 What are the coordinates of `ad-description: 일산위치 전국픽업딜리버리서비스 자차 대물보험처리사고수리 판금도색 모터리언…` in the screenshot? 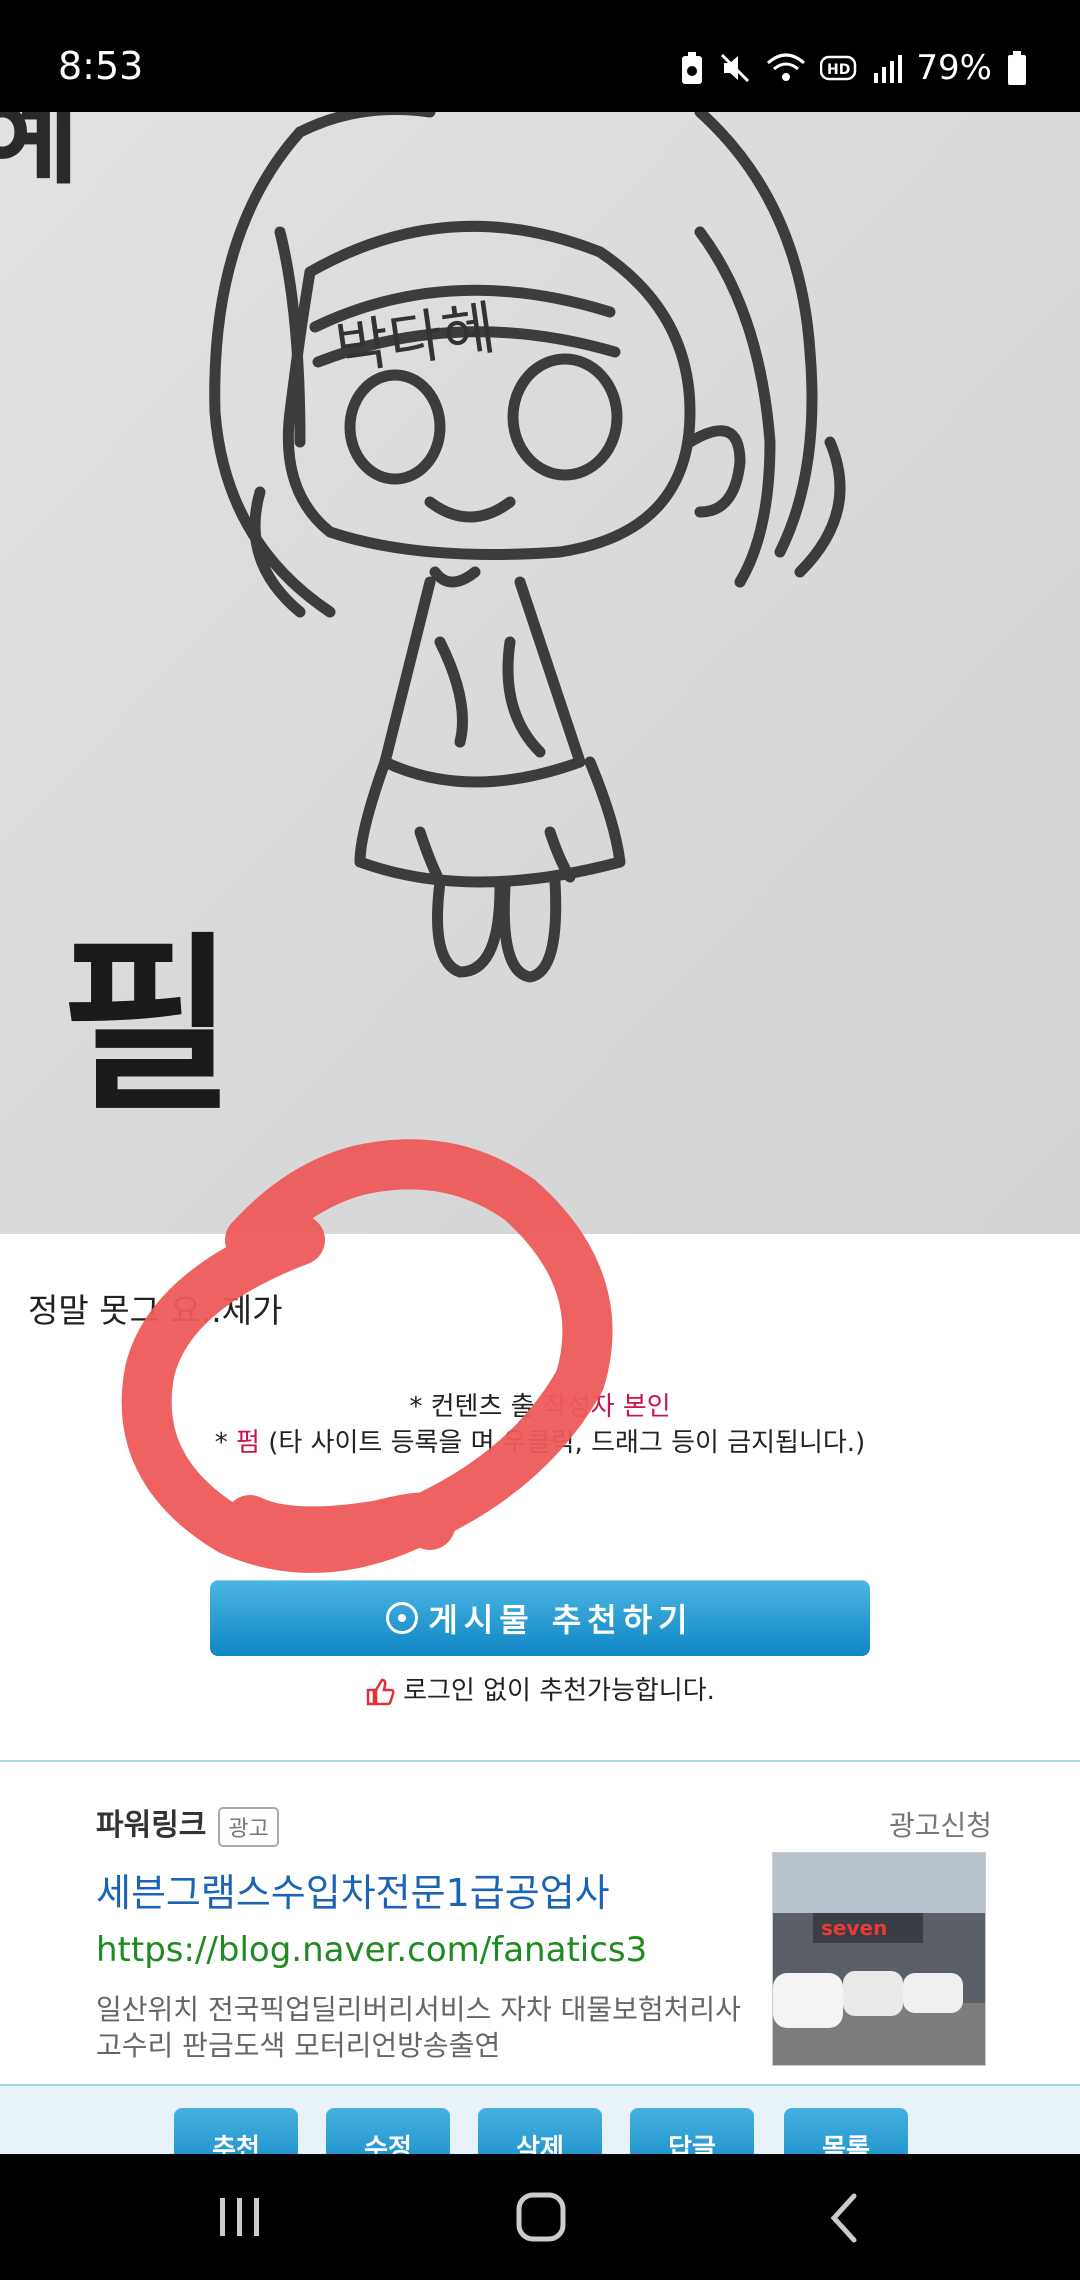 It's located at (418, 2027).